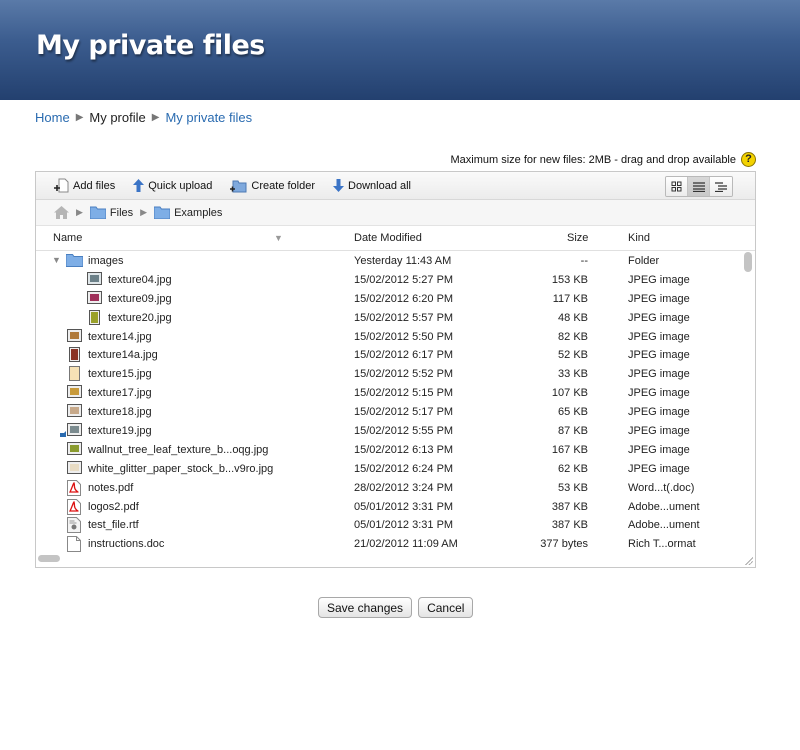  I want to click on file-kind: Folder, so click(644, 261).